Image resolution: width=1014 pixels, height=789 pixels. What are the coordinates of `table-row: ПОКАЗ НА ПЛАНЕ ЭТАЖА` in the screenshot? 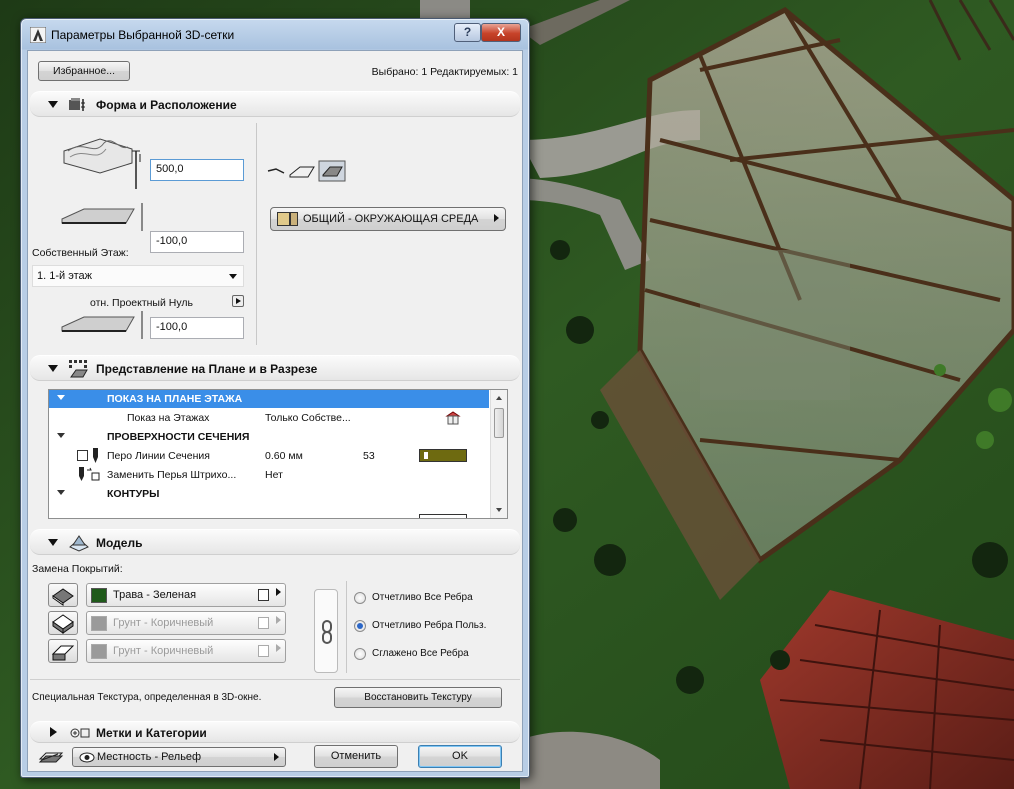 It's located at (269, 399).